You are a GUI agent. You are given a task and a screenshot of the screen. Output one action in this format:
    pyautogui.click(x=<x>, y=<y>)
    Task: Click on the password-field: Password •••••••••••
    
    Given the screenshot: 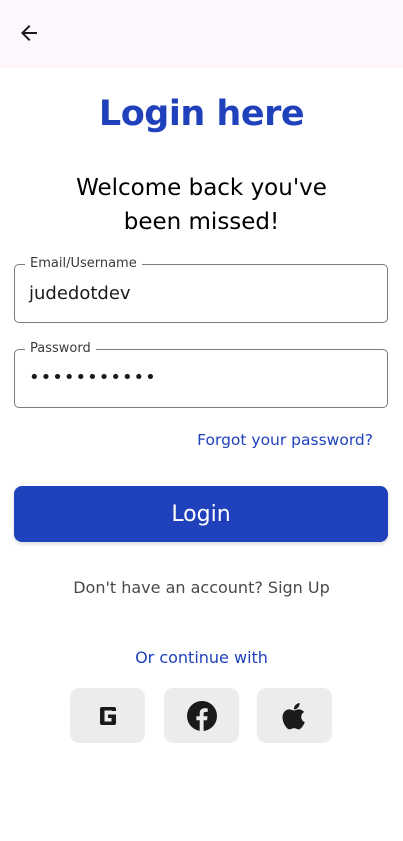 What is the action you would take?
    pyautogui.click(x=201, y=374)
    